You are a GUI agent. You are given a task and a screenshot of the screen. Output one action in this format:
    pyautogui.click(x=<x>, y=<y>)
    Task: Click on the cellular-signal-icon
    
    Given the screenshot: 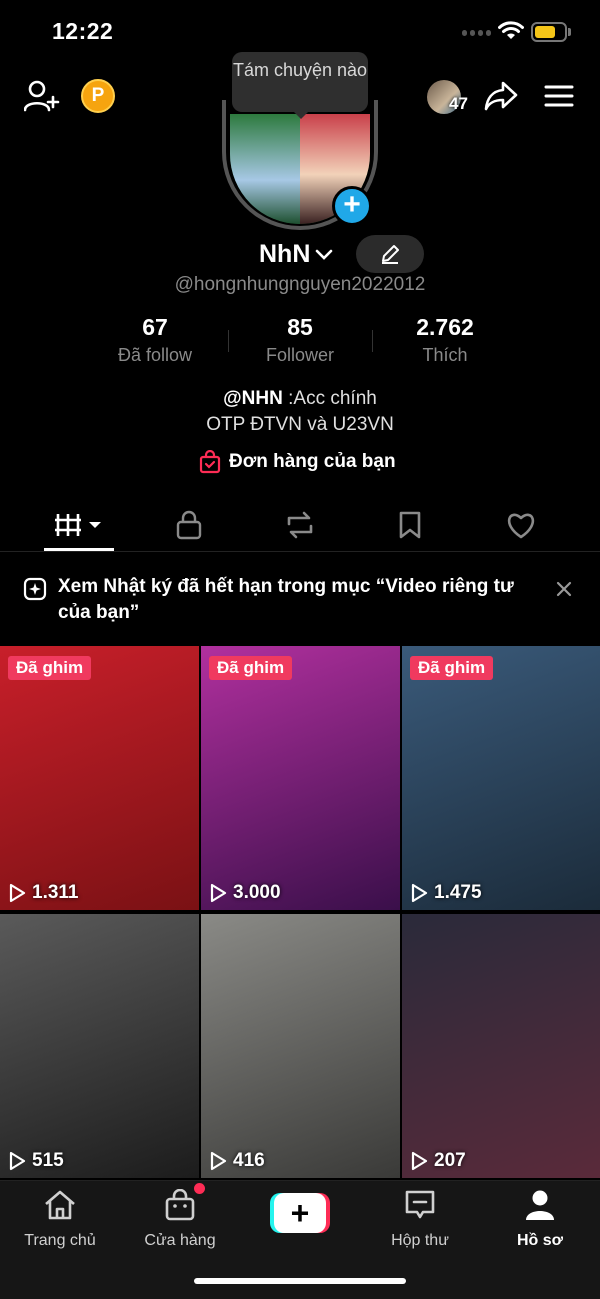 What is the action you would take?
    pyautogui.click(x=476, y=33)
    